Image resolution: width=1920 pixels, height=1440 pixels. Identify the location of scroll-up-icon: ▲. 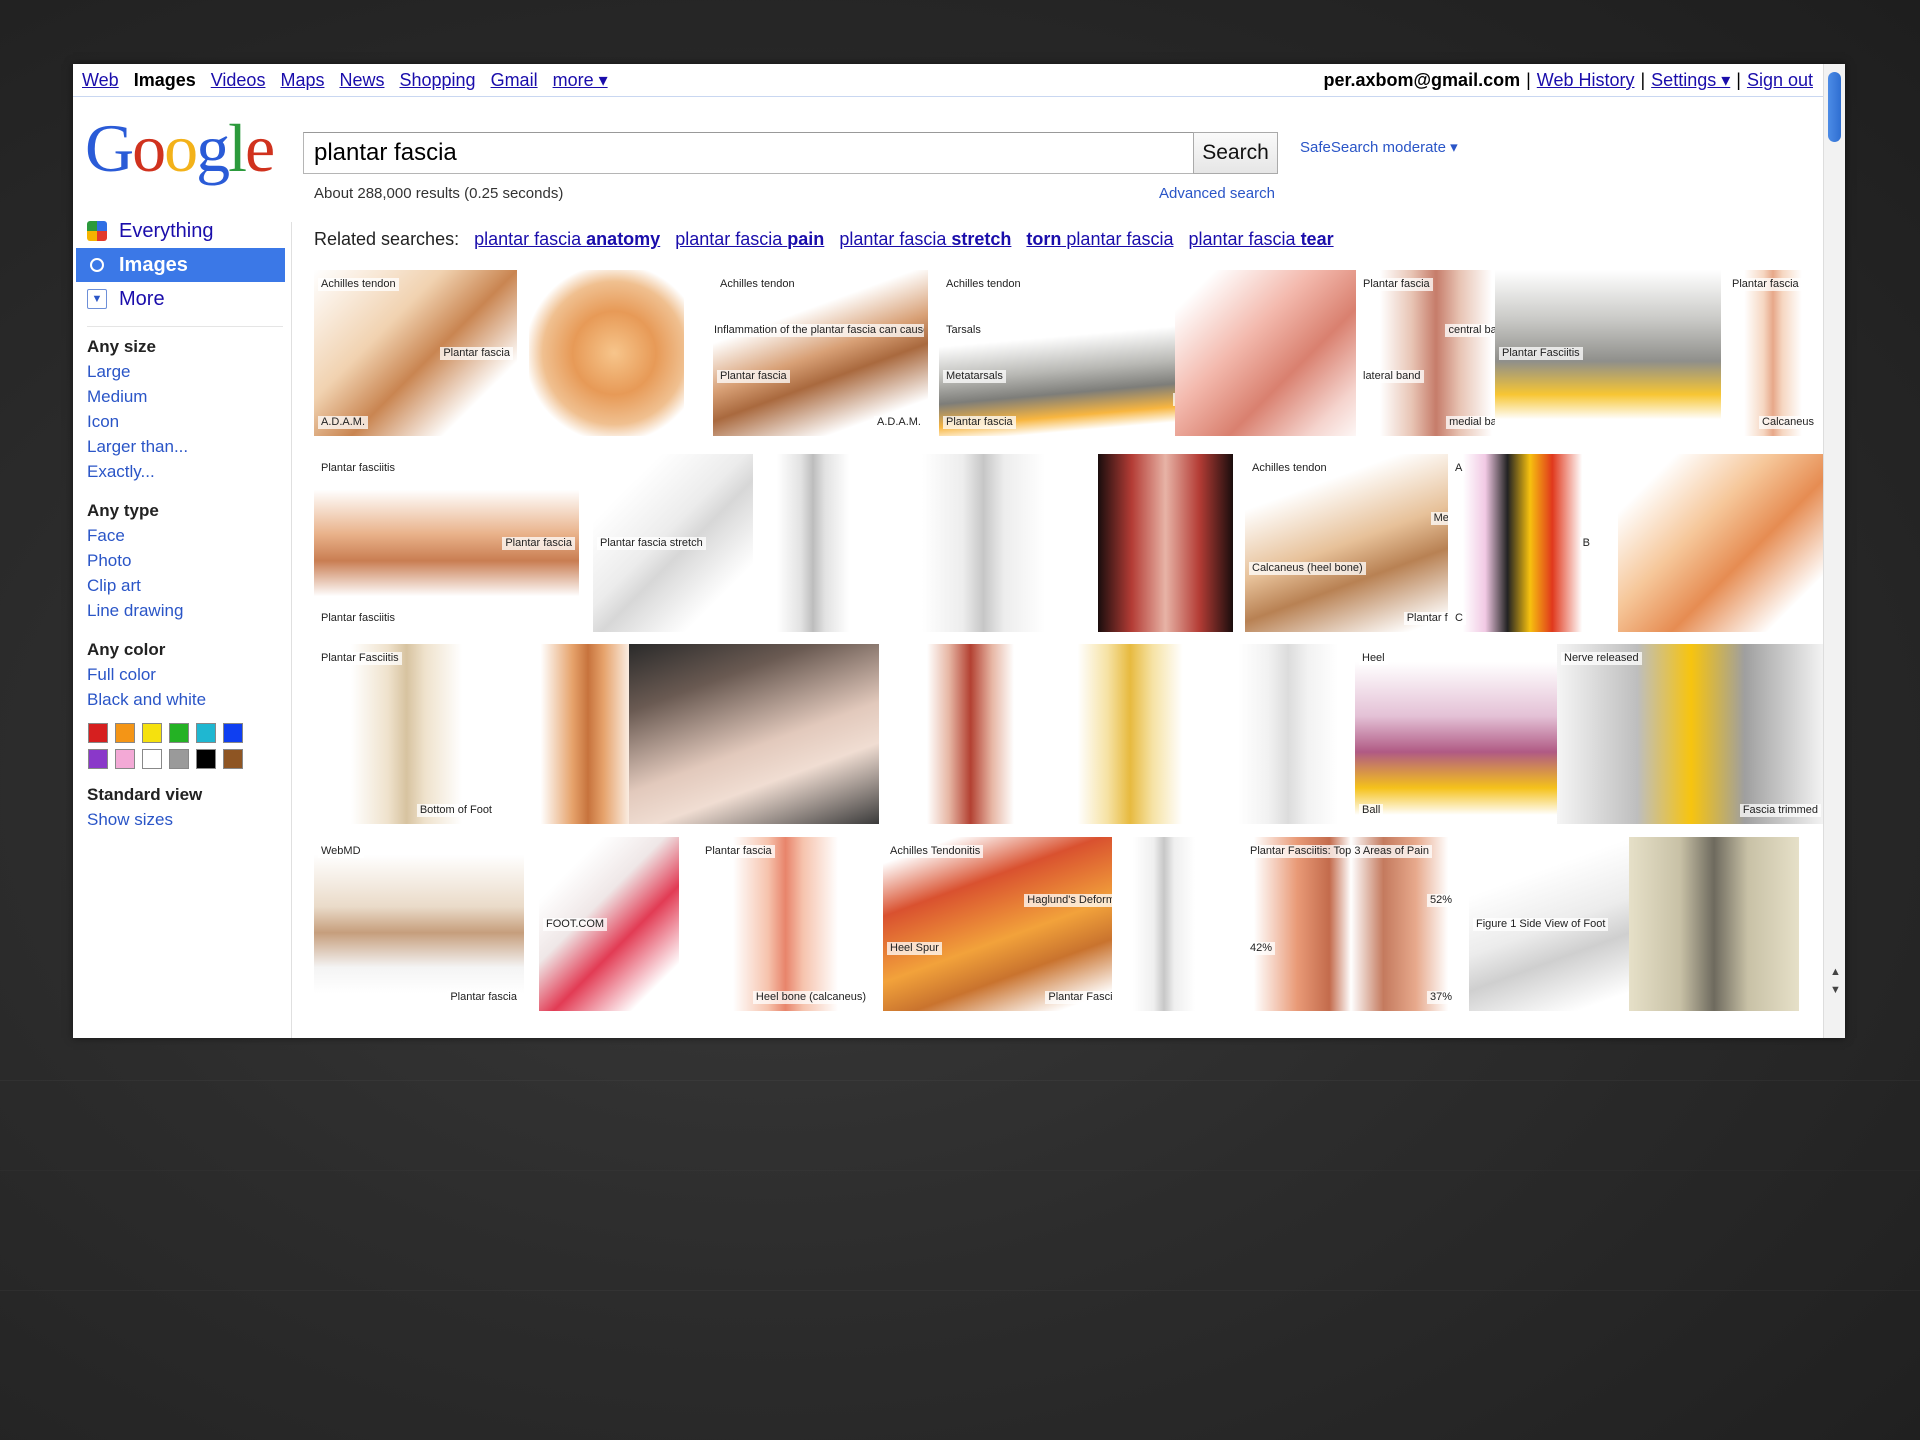
(1835, 972).